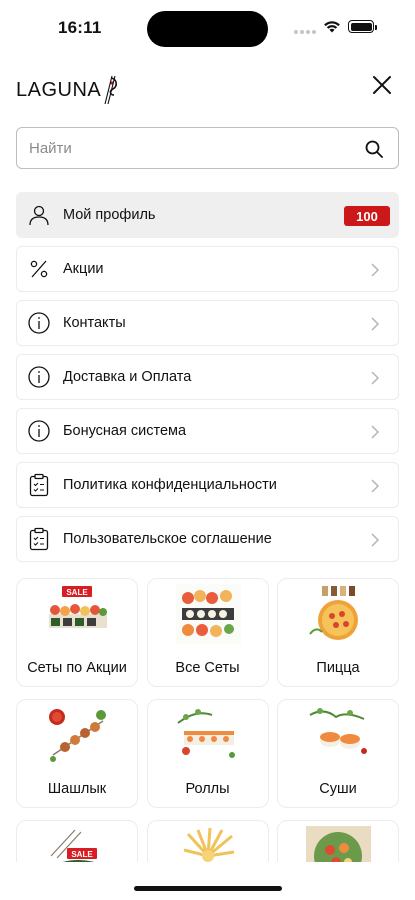  I want to click on rolls-image, so click(205, 733).